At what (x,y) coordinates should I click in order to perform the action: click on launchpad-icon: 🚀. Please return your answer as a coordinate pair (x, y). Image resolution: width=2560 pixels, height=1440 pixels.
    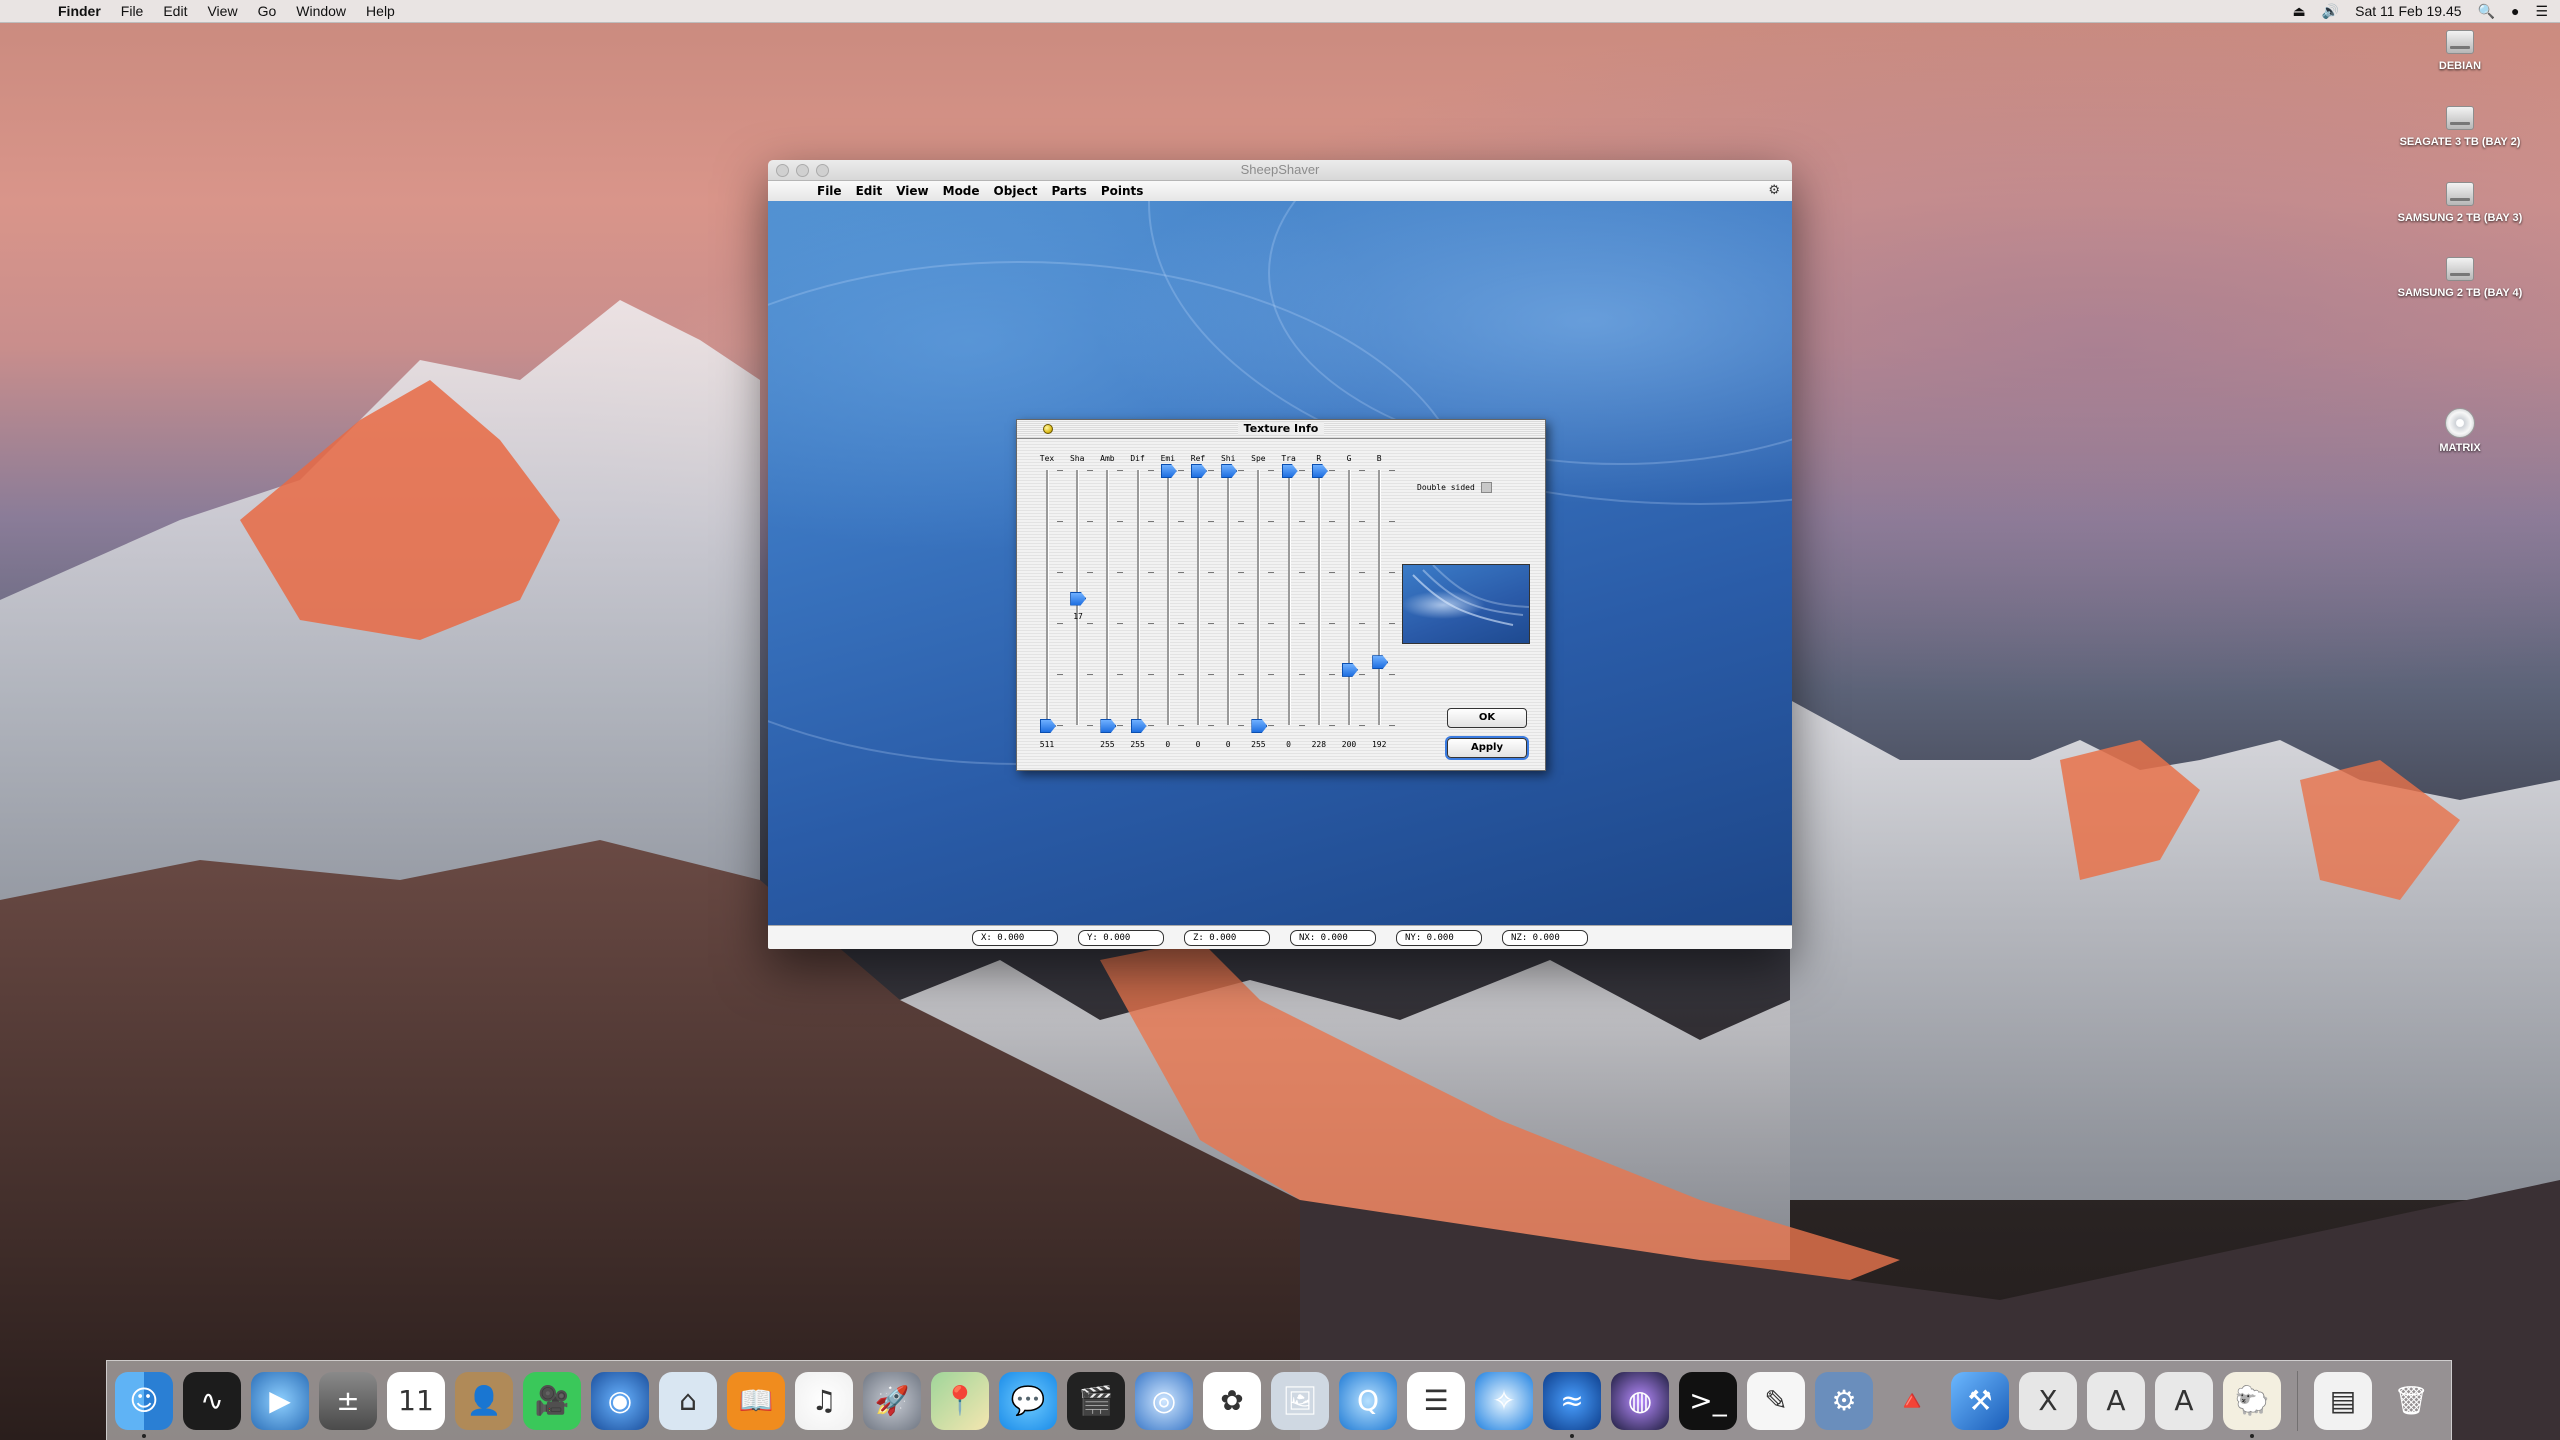
    Looking at the image, I should click on (892, 1400).